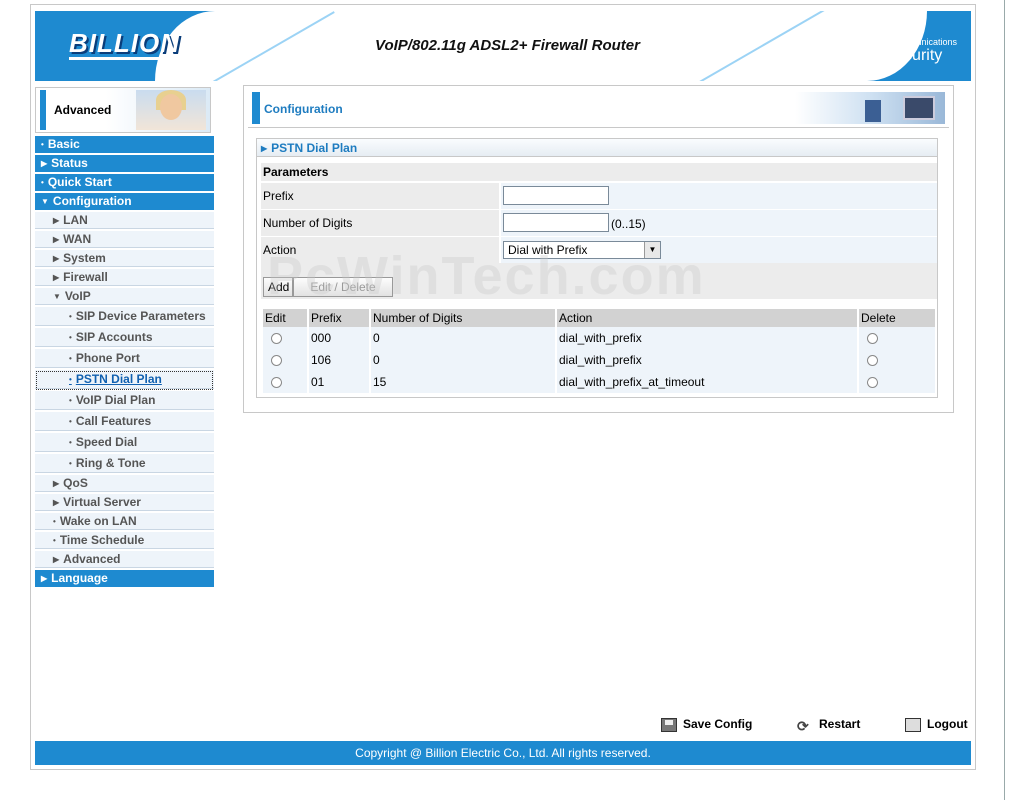 This screenshot has width=1022, height=800. I want to click on table-row: 01 15 dial_with_prefix_at_timeout, so click(599, 382).